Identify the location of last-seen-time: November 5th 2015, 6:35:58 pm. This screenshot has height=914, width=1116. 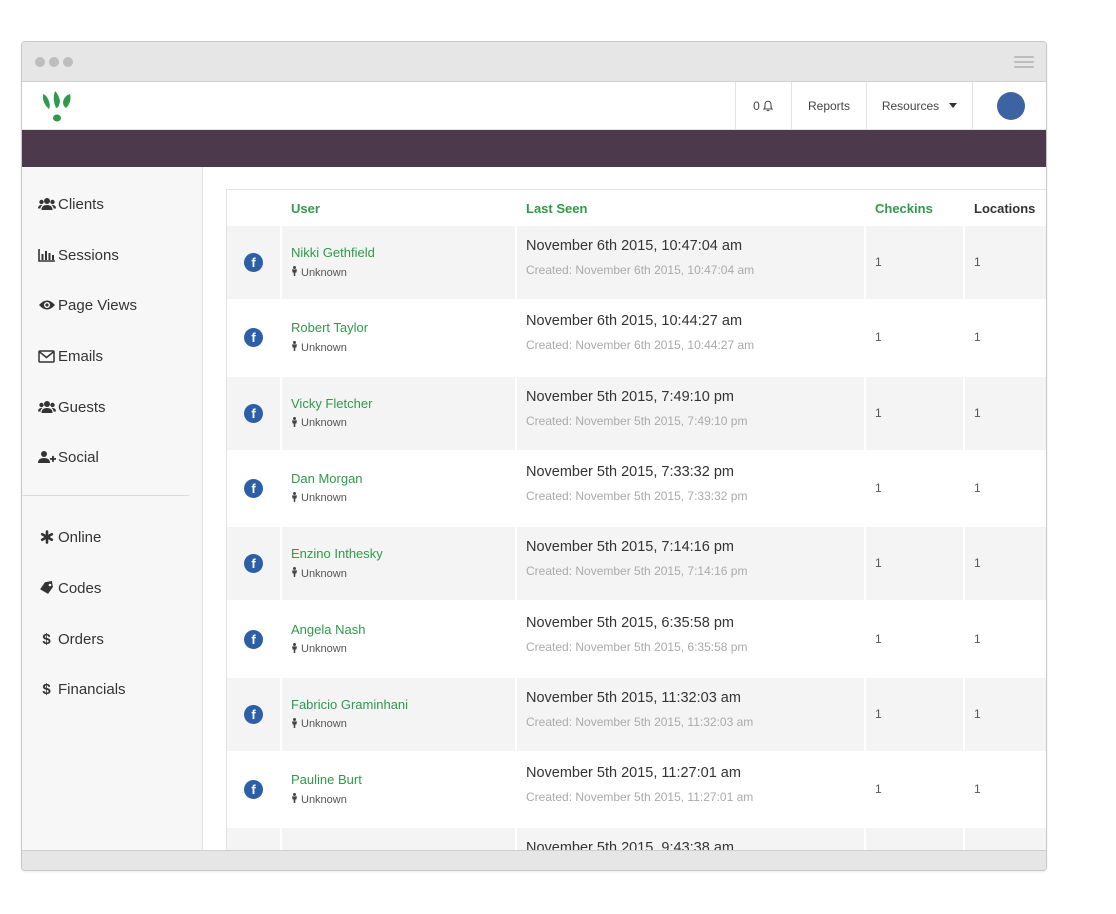
(630, 622).